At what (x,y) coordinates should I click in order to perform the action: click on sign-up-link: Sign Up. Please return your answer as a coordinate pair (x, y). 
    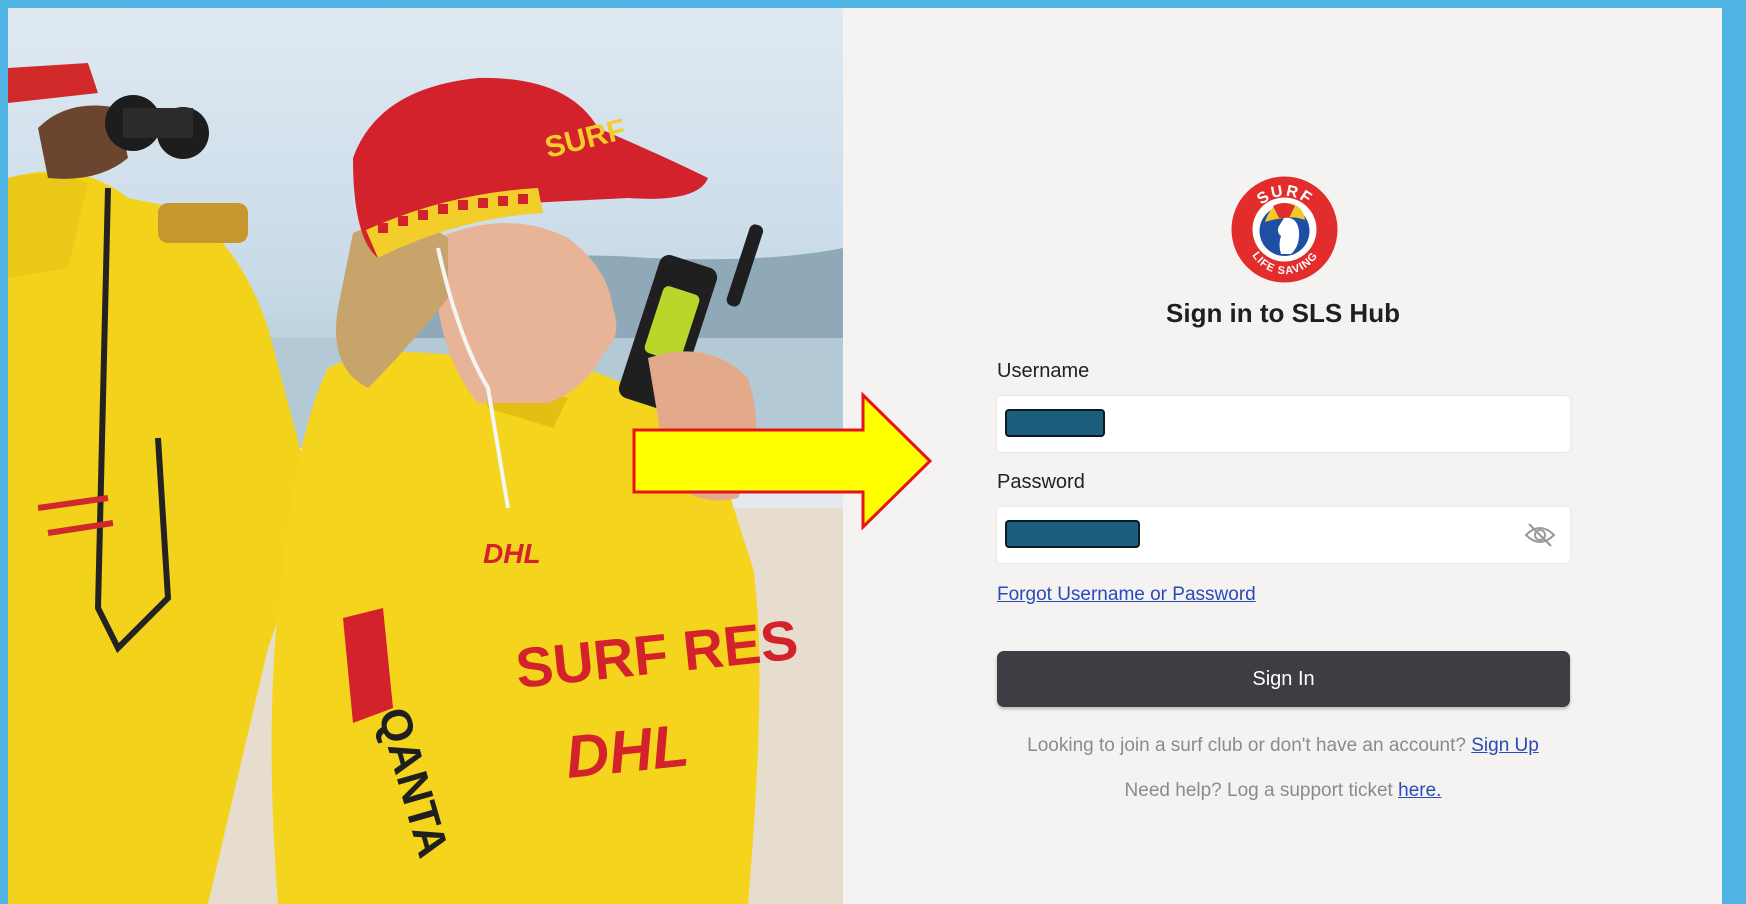
    Looking at the image, I should click on (1505, 745).